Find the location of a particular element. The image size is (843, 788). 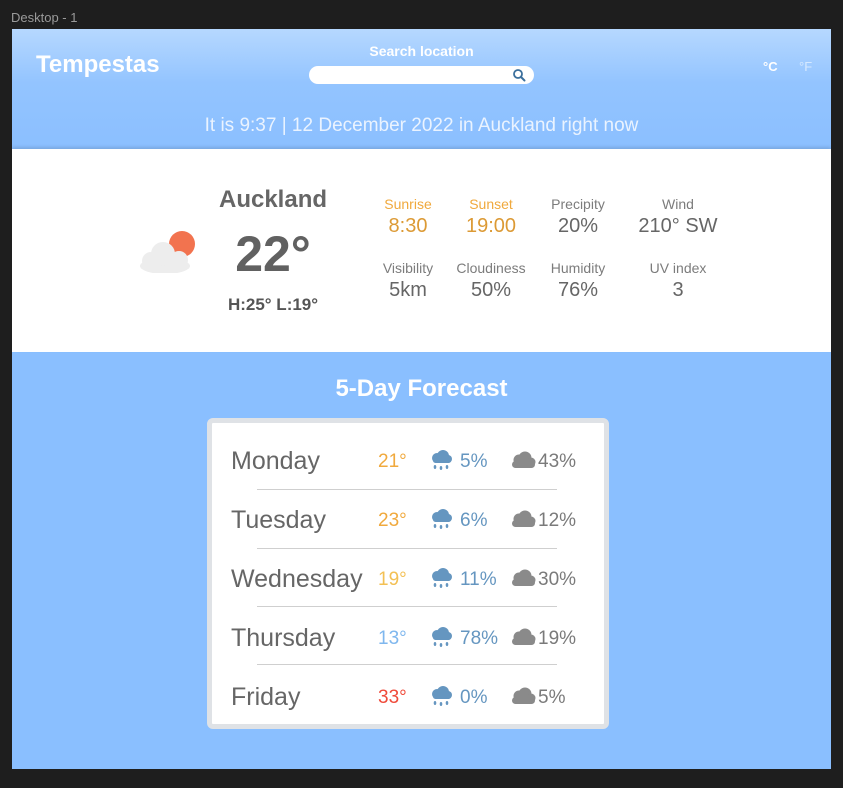

forecast-temperature: 21° is located at coordinates (392, 461).